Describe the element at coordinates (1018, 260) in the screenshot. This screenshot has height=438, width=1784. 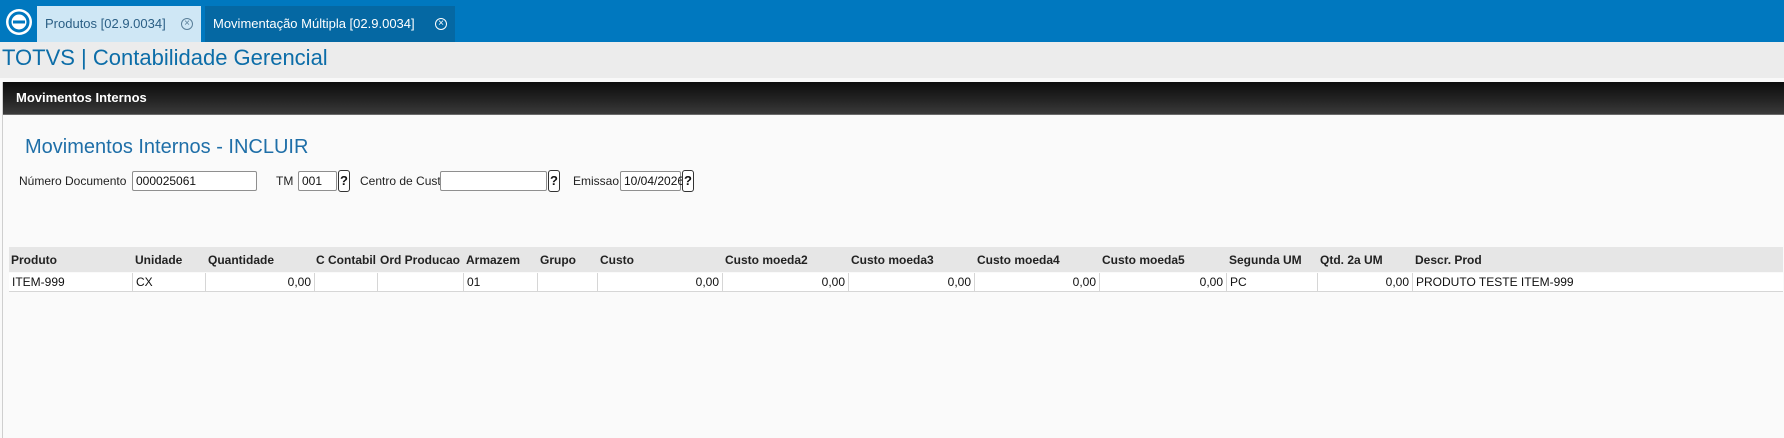
I see `column-header: Custo moeda4` at that location.